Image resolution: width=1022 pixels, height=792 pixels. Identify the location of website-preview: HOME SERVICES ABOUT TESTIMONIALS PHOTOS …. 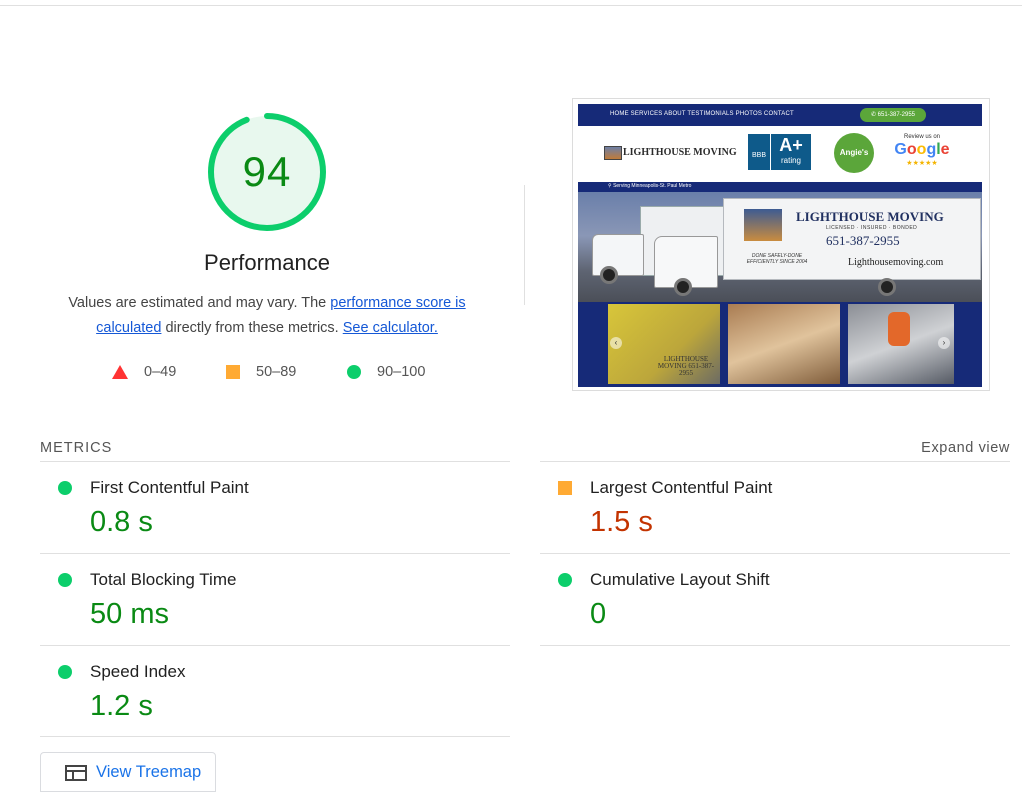
(780, 245).